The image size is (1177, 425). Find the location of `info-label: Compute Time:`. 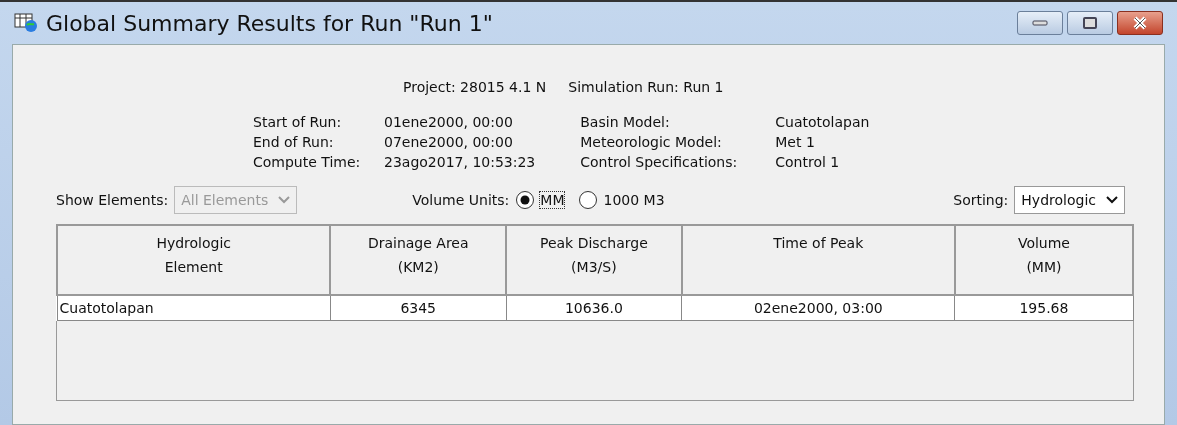

info-label: Compute Time: is located at coordinates (307, 162).